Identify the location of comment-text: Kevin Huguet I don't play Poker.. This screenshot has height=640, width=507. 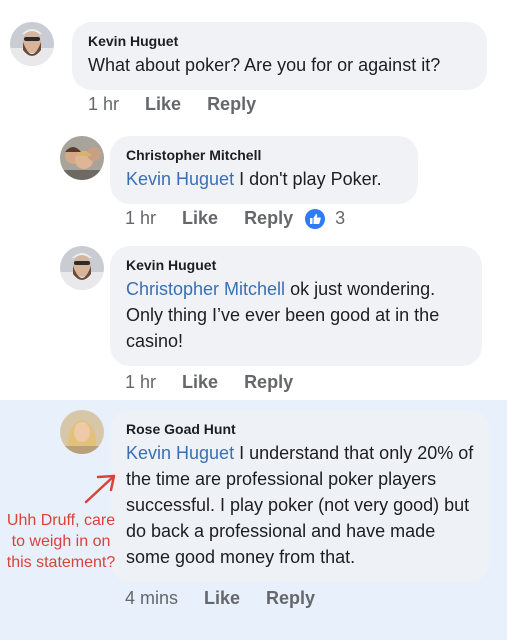
(264, 179).